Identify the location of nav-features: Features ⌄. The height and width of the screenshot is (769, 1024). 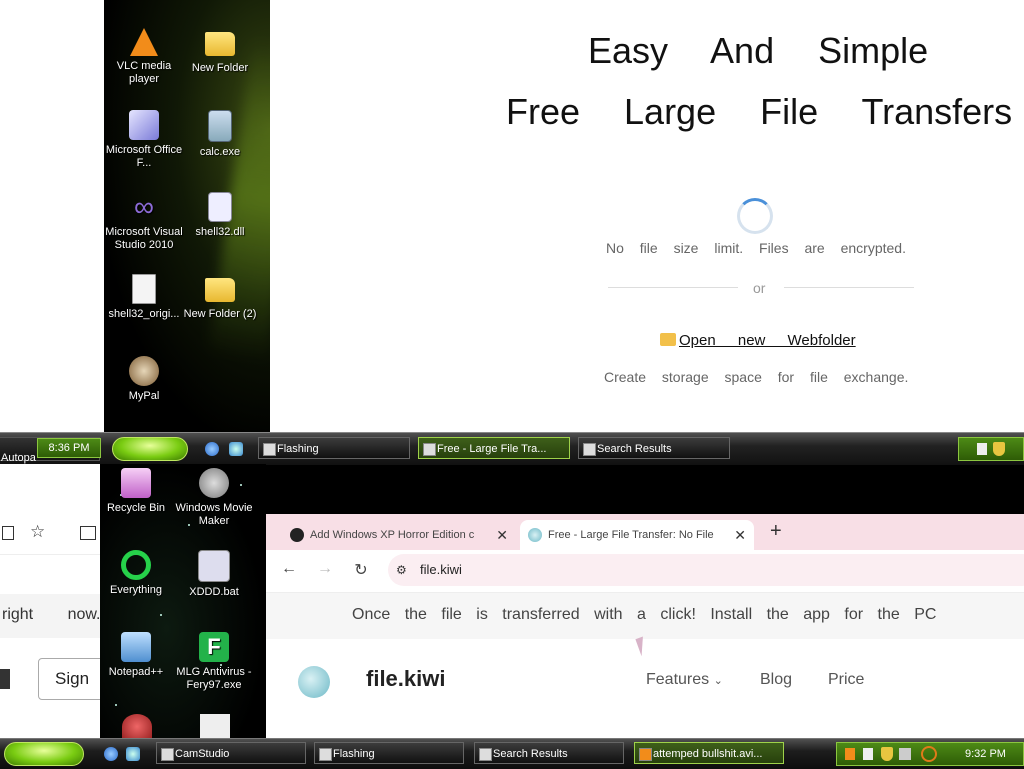
(684, 680).